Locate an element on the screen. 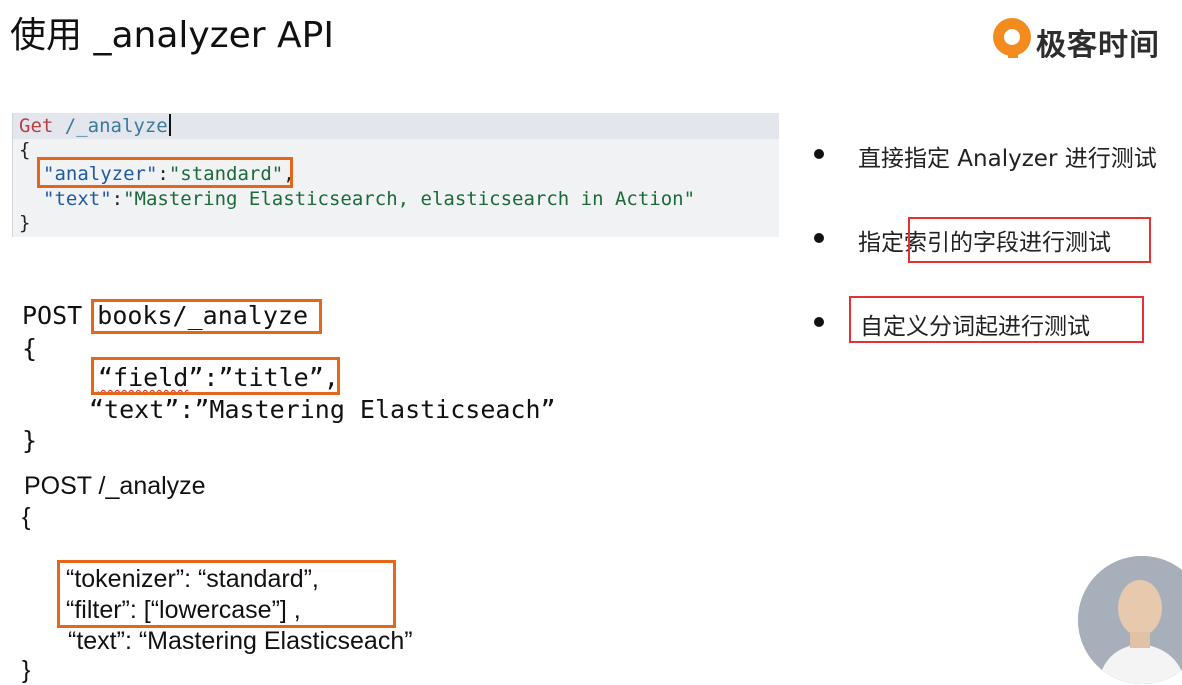  highlight-box-field is located at coordinates (215, 376).